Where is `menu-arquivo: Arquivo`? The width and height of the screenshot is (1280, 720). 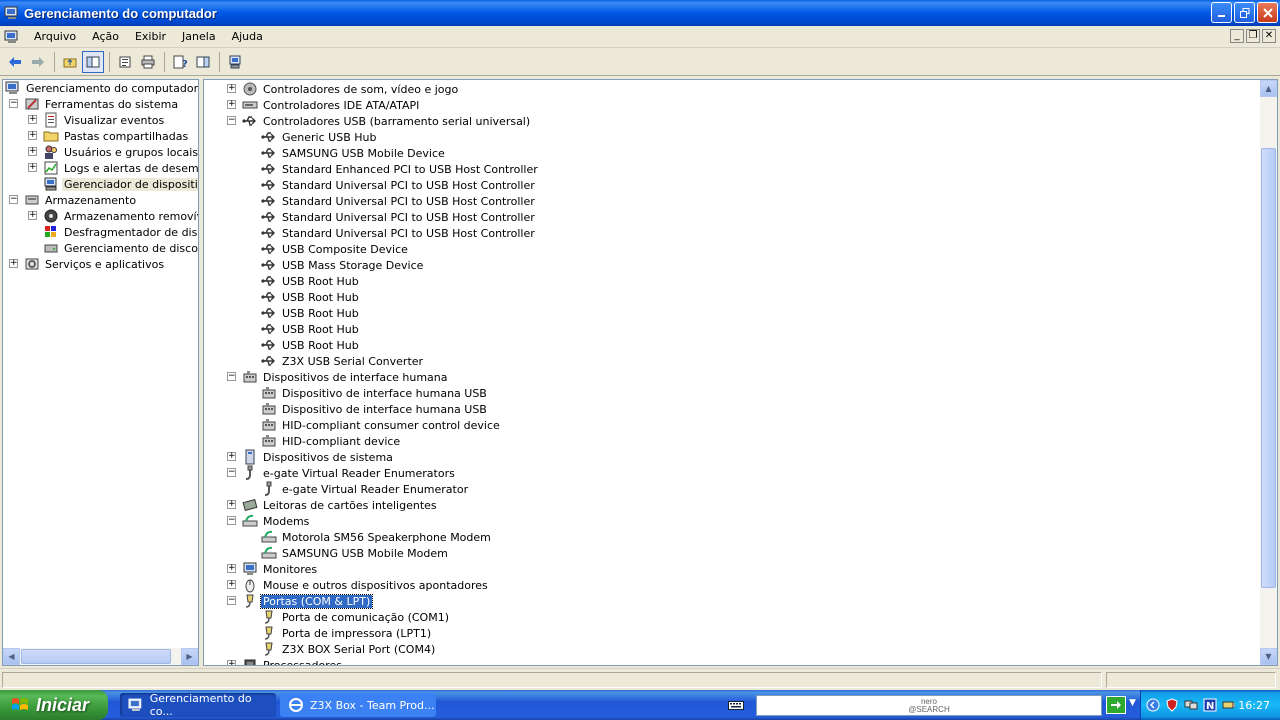 menu-arquivo: Arquivo is located at coordinates (55, 36).